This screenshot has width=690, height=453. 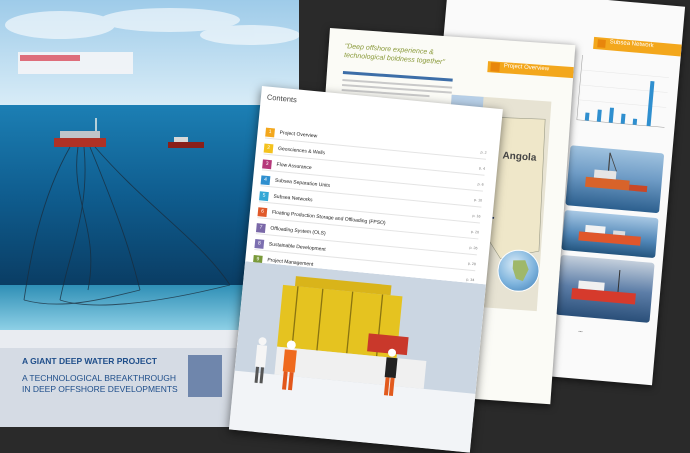 What do you see at coordinates (475, 232) in the screenshot?
I see `toc-page-number: p. 20` at bounding box center [475, 232].